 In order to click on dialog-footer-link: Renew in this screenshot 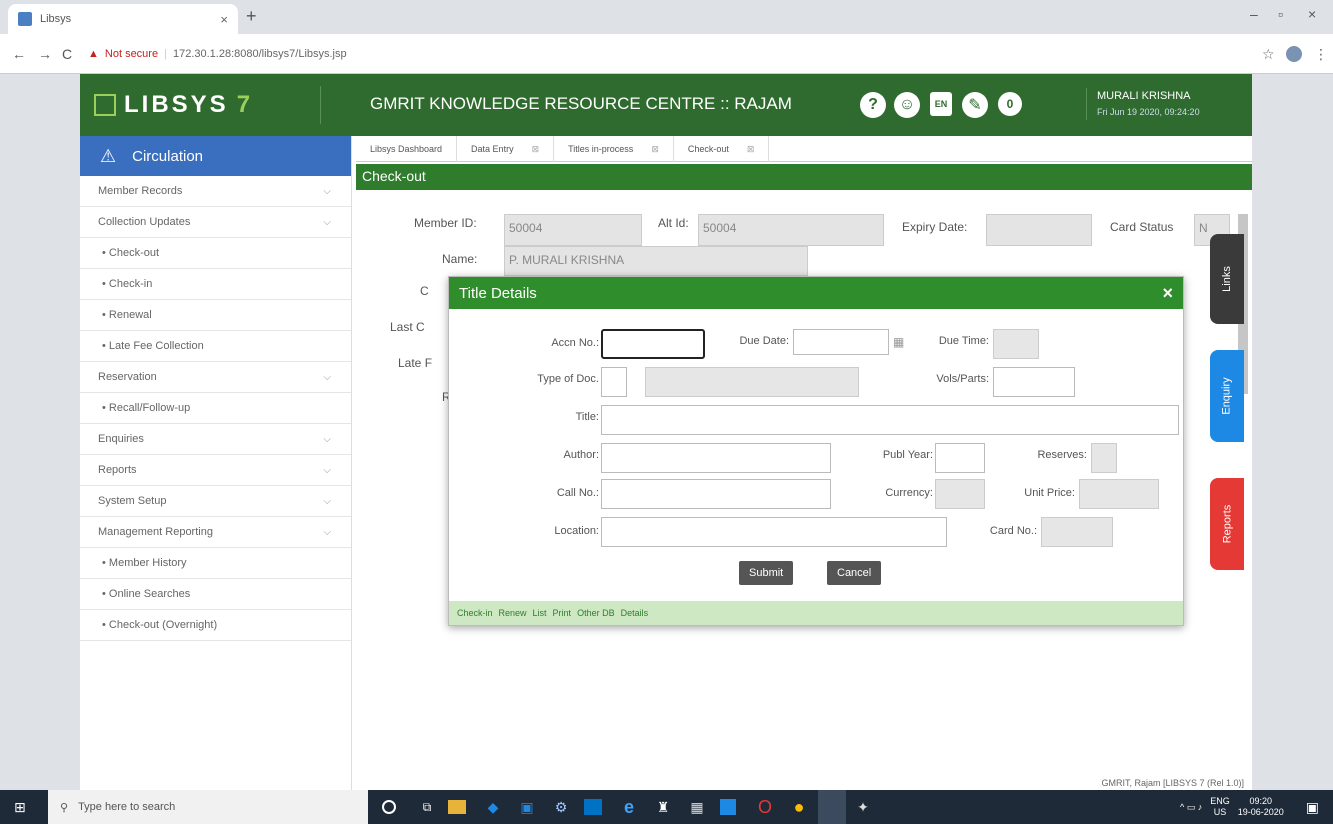, I will do `click(513, 613)`.